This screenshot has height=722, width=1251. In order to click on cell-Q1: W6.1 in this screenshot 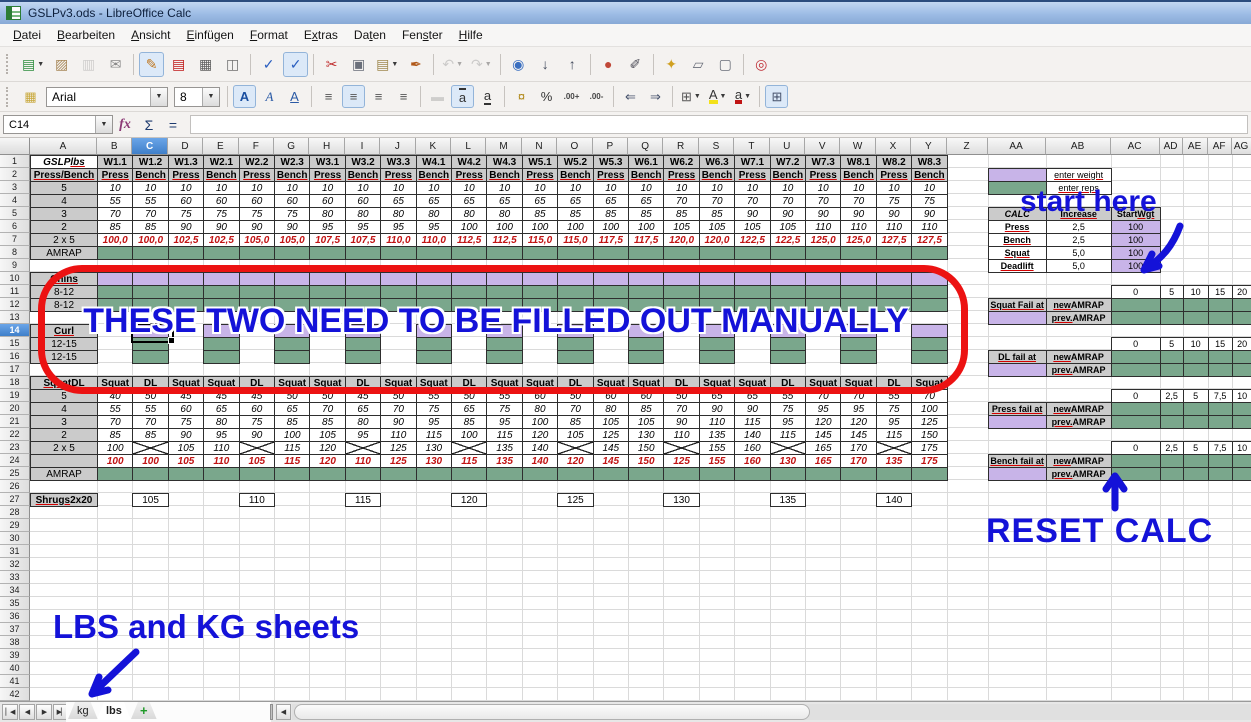, I will do `click(646, 162)`.